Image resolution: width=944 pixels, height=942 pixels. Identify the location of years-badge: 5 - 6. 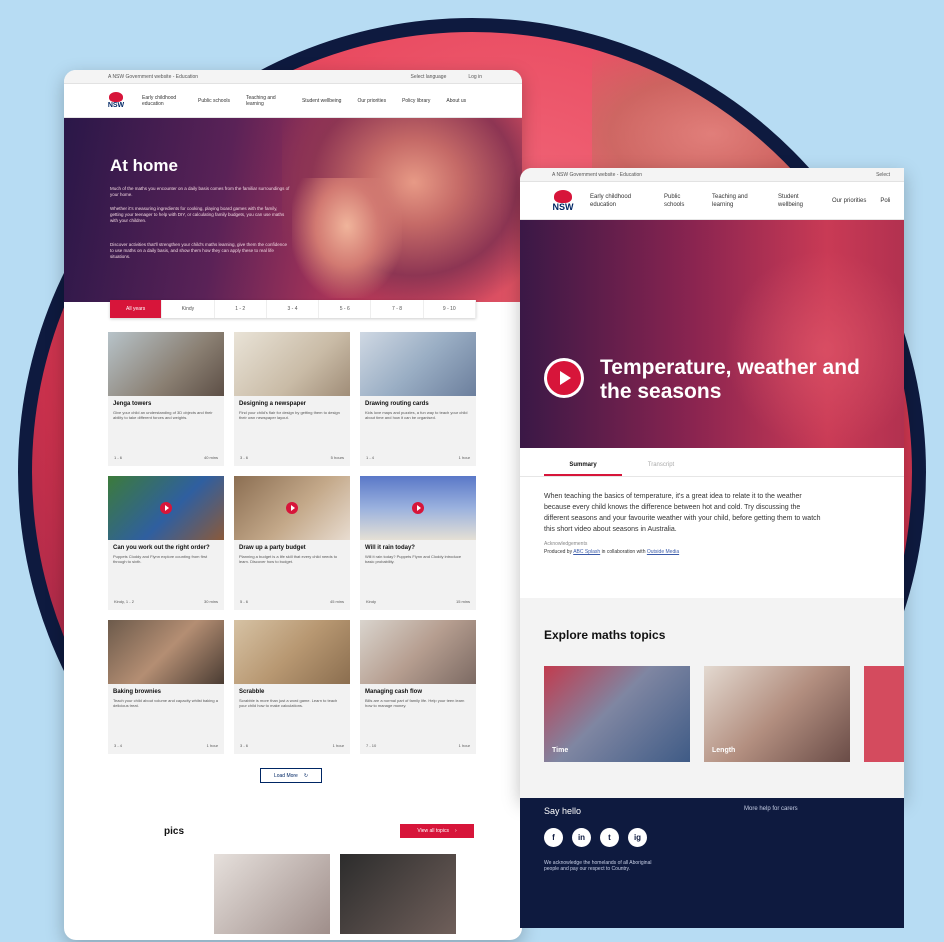
(244, 601).